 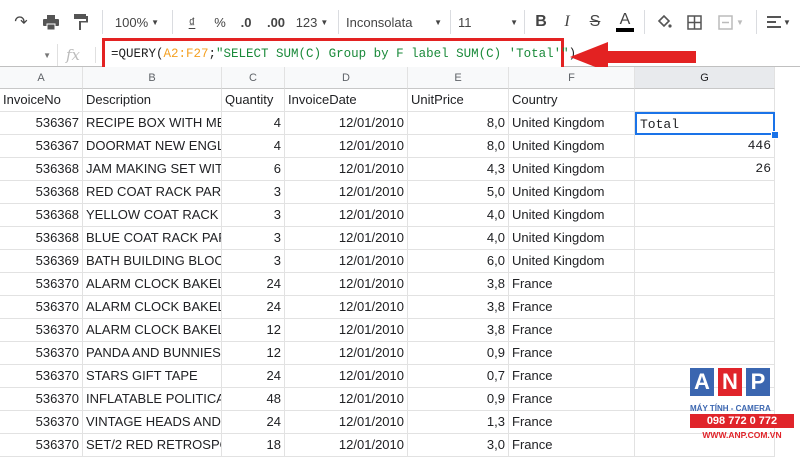 What do you see at coordinates (41, 261) in the screenshot?
I see `cell: 536369` at bounding box center [41, 261].